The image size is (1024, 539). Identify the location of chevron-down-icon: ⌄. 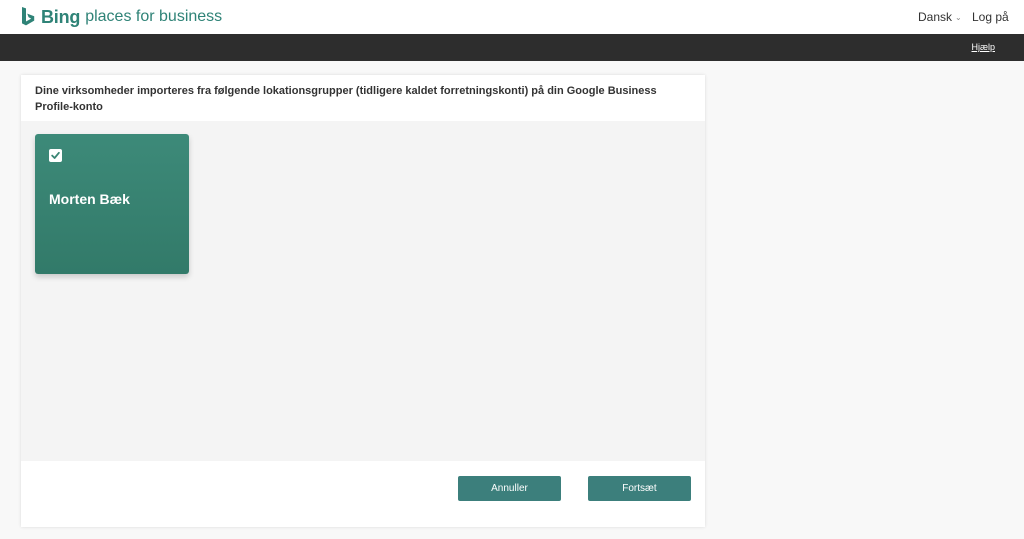
(958, 17).